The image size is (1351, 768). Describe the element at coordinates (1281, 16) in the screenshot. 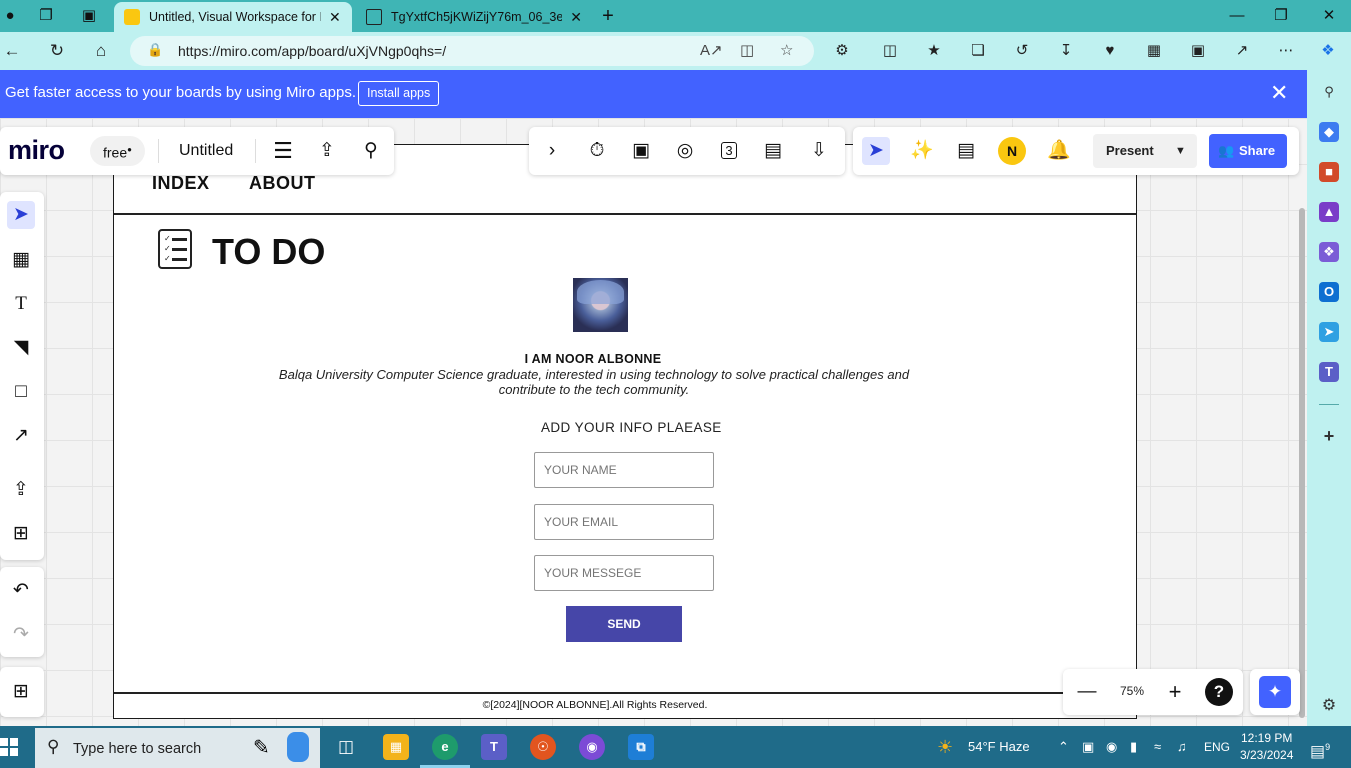

I see `restore-icon: ❐` at that location.